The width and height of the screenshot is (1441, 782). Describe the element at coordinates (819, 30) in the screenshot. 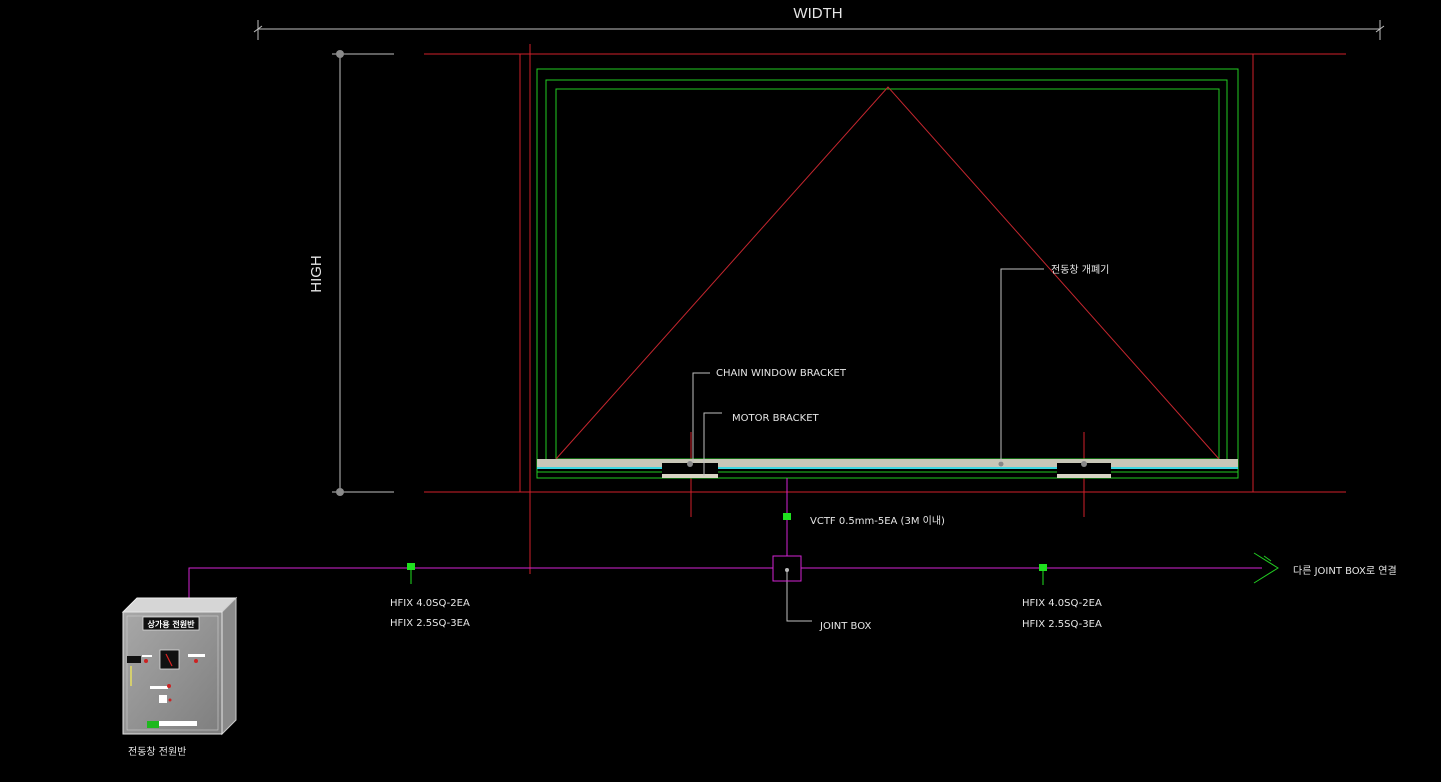

I see `width-dimension` at that location.